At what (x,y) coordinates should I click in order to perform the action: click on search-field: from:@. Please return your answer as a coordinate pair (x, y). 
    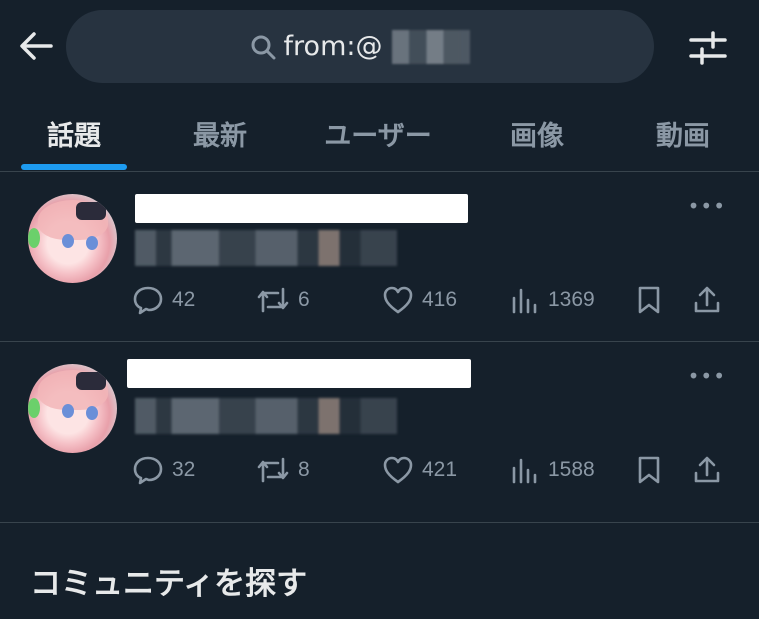
    Looking at the image, I should click on (360, 46).